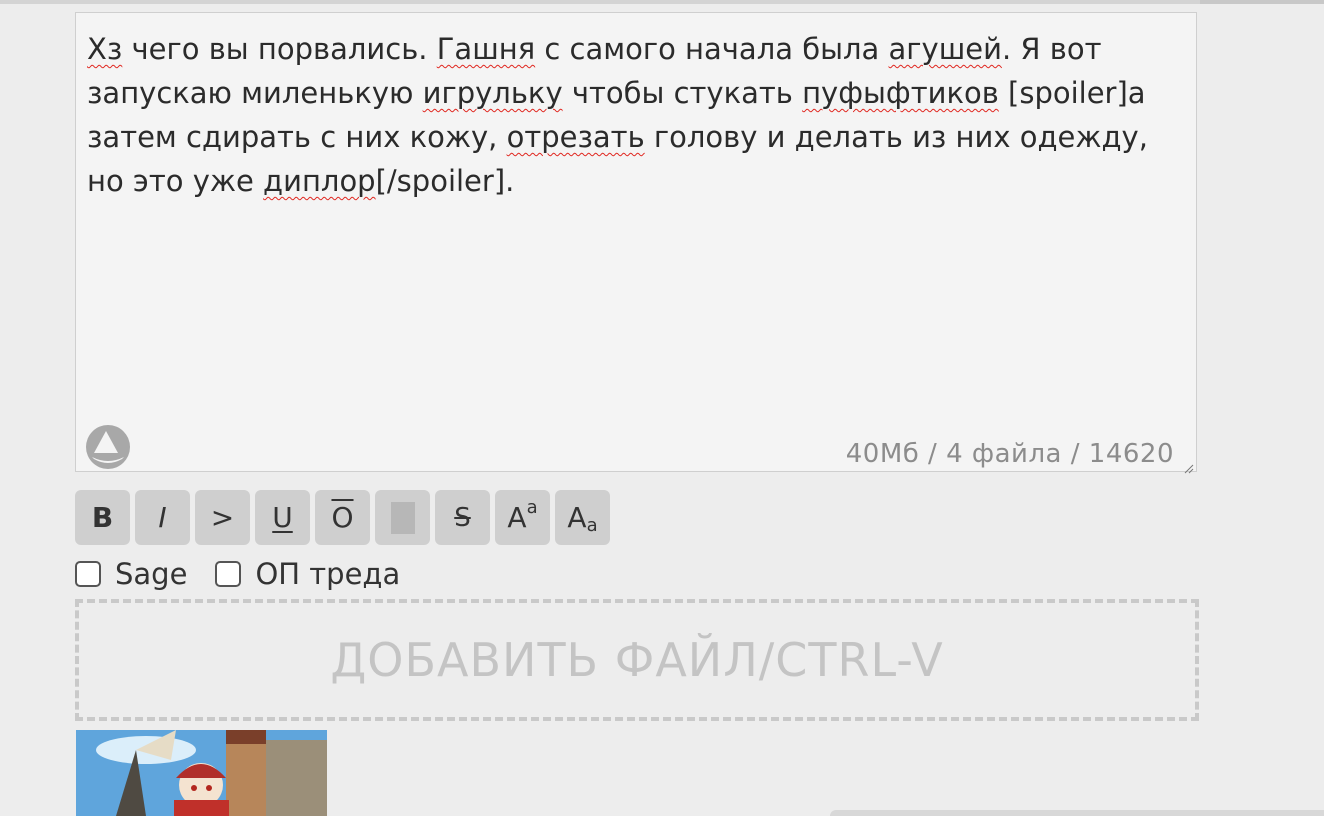  I want to click on superscript-button: Aa, so click(522, 517).